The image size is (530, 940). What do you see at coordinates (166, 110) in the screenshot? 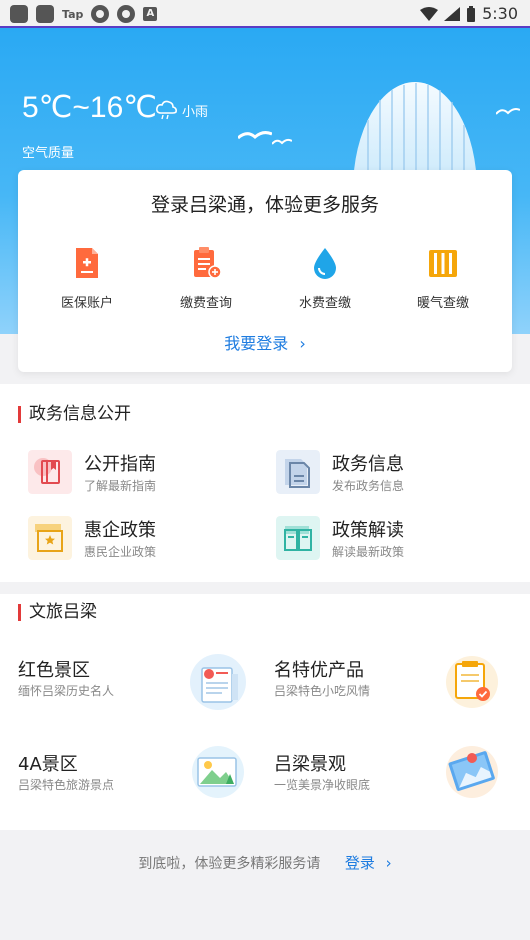
I see `rain-cloud-icon` at bounding box center [166, 110].